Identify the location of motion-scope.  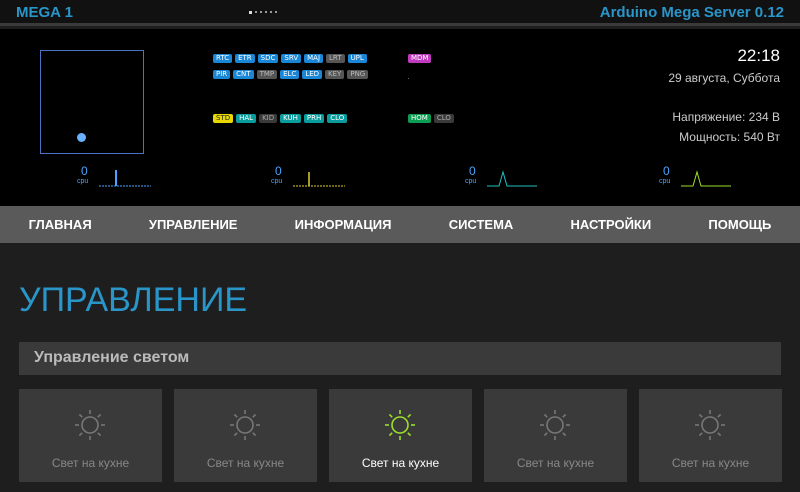
(92, 102).